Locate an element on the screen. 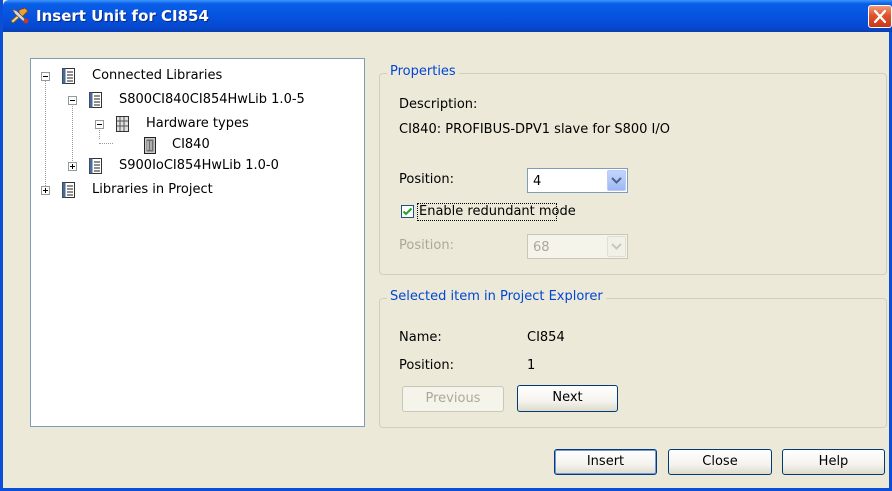 Image resolution: width=892 pixels, height=491 pixels. help-button: Help is located at coordinates (833, 462).